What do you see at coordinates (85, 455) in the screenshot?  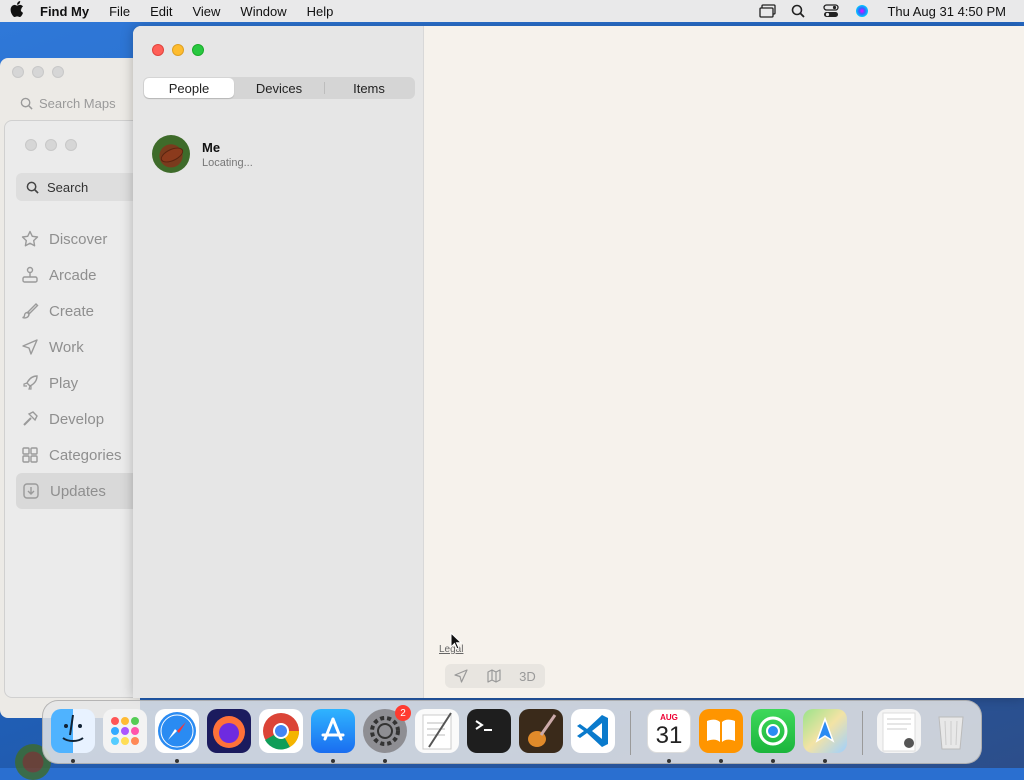 I see `sidebar-item-label: Categories` at bounding box center [85, 455].